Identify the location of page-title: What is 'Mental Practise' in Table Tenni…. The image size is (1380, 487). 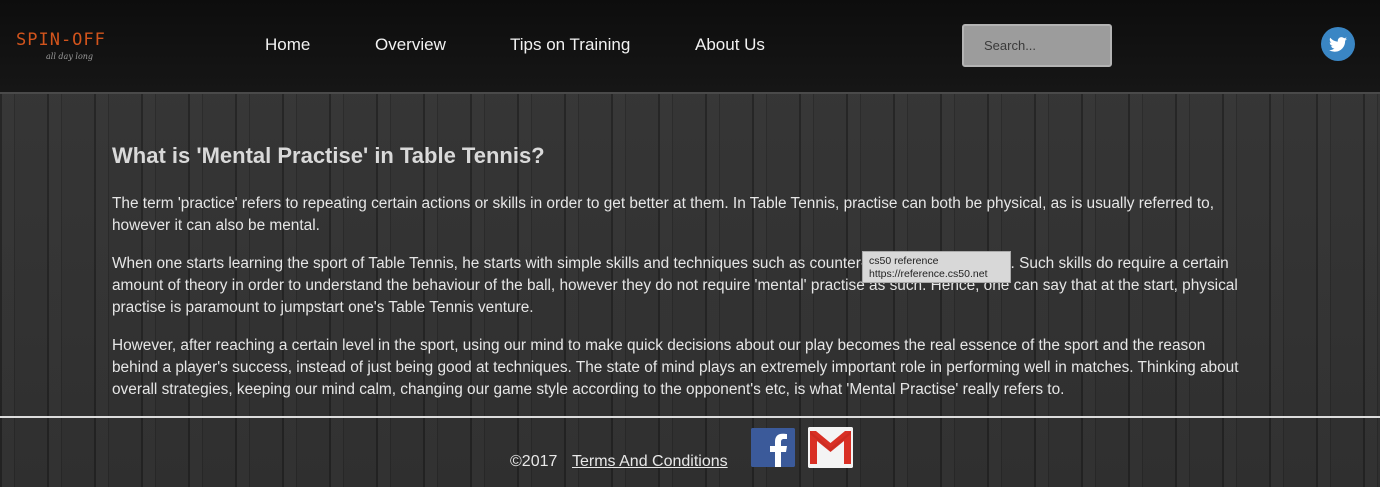
(328, 155).